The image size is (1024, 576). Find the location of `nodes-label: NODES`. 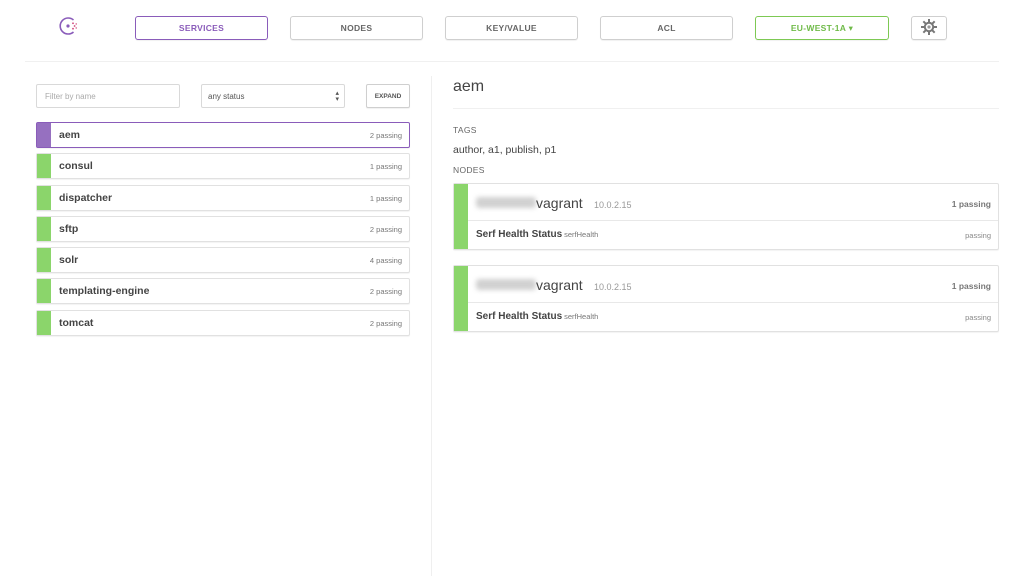

nodes-label: NODES is located at coordinates (469, 170).